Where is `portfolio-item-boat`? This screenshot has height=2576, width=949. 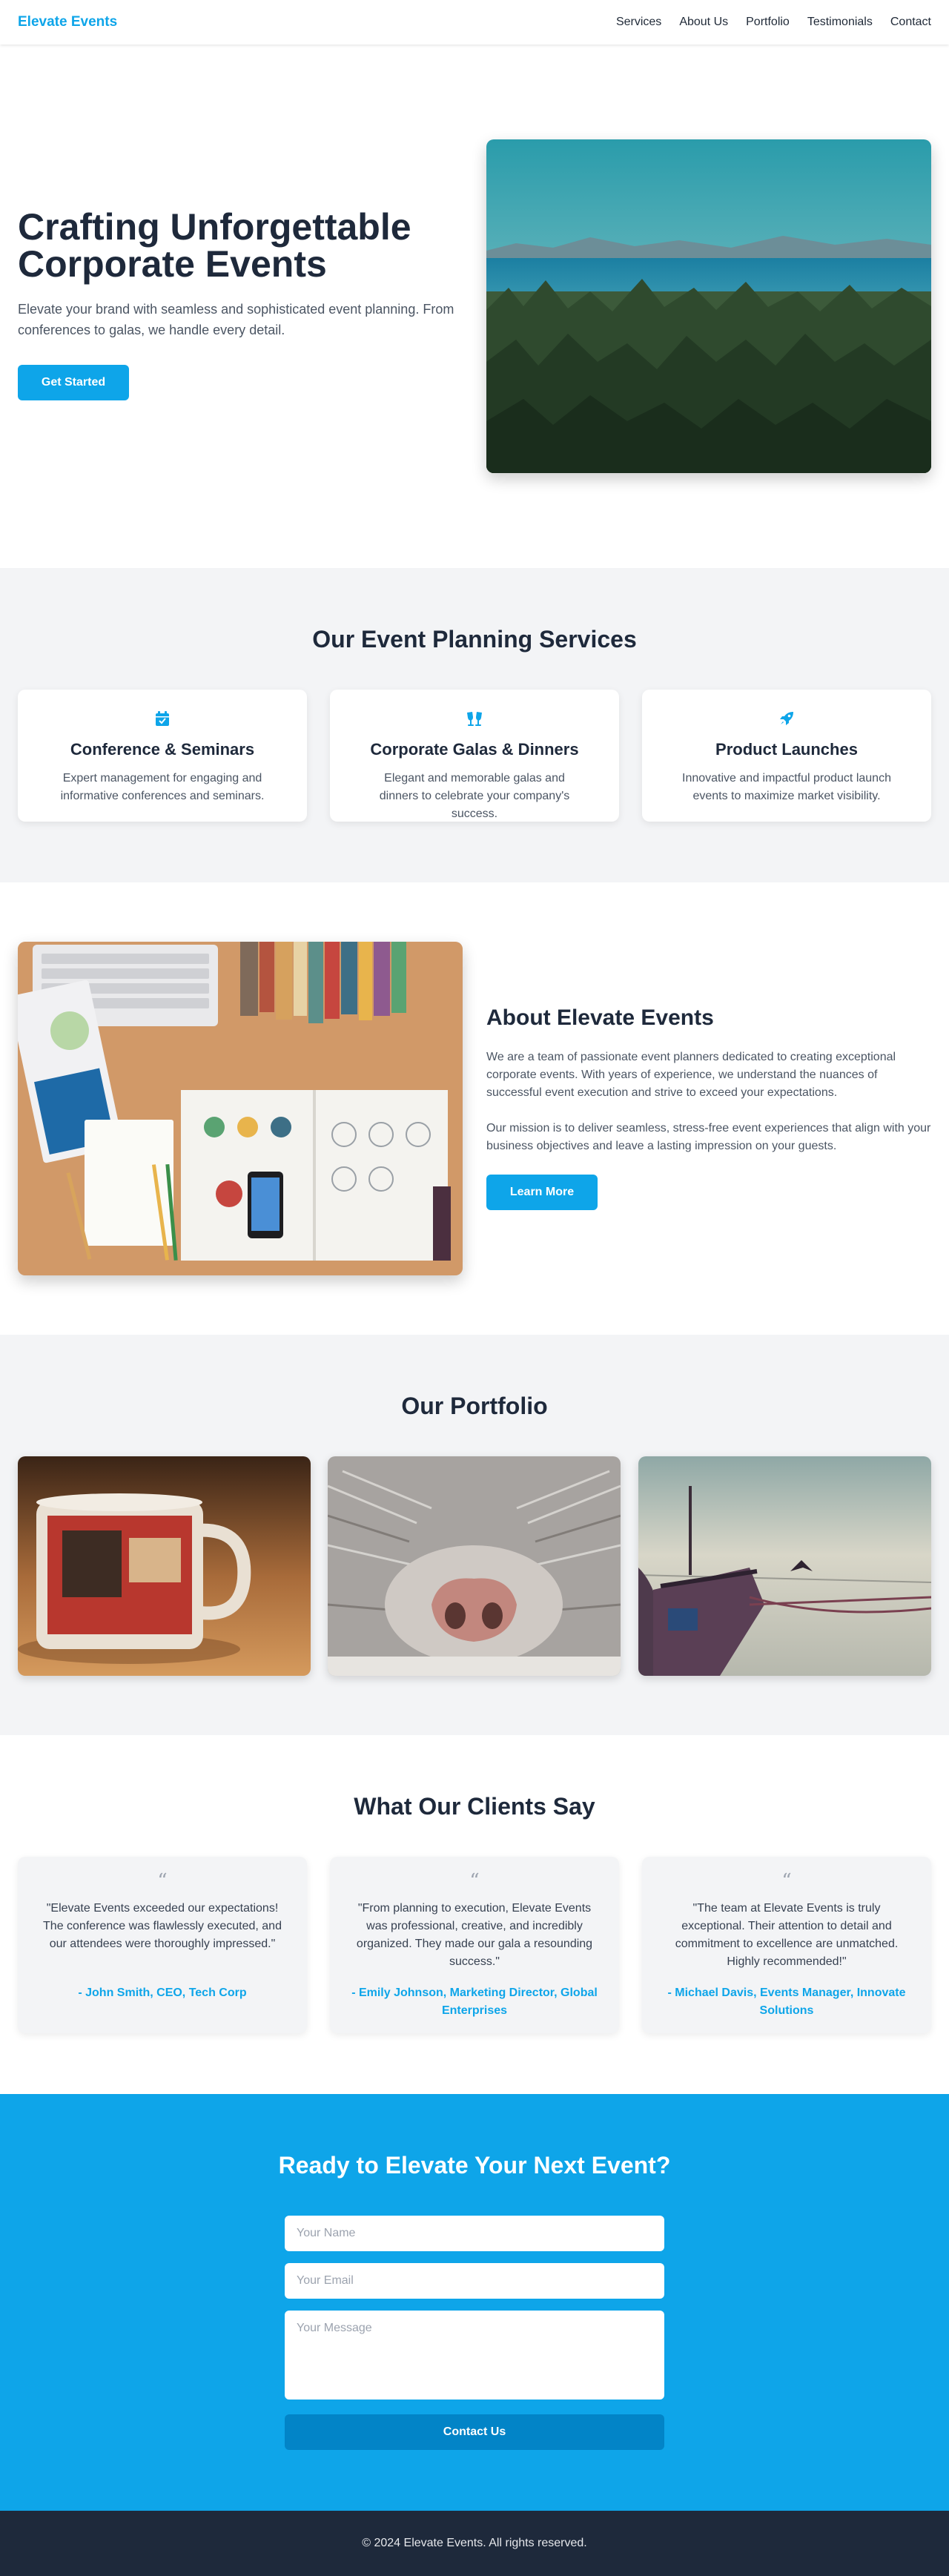
portfolio-item-boat is located at coordinates (784, 1566).